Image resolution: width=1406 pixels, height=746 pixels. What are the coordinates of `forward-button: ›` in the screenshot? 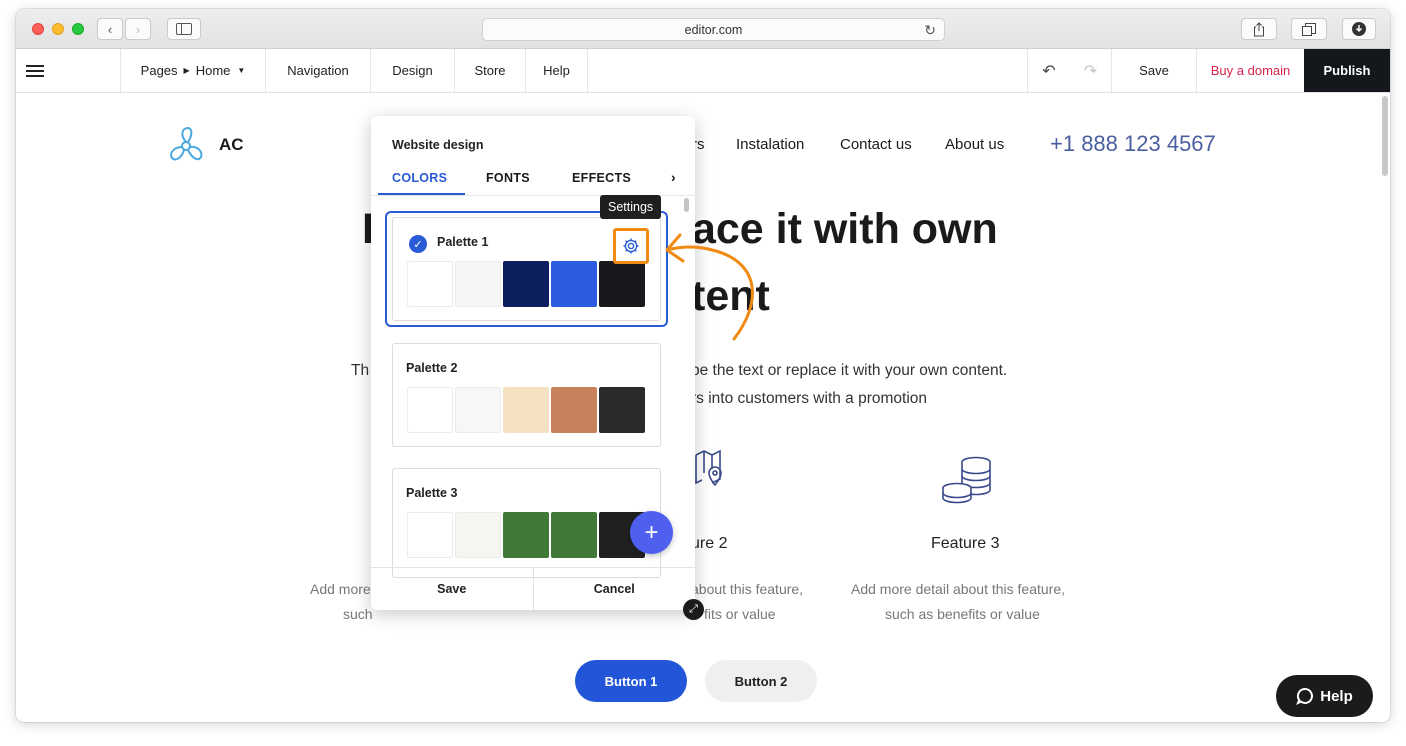 It's located at (138, 29).